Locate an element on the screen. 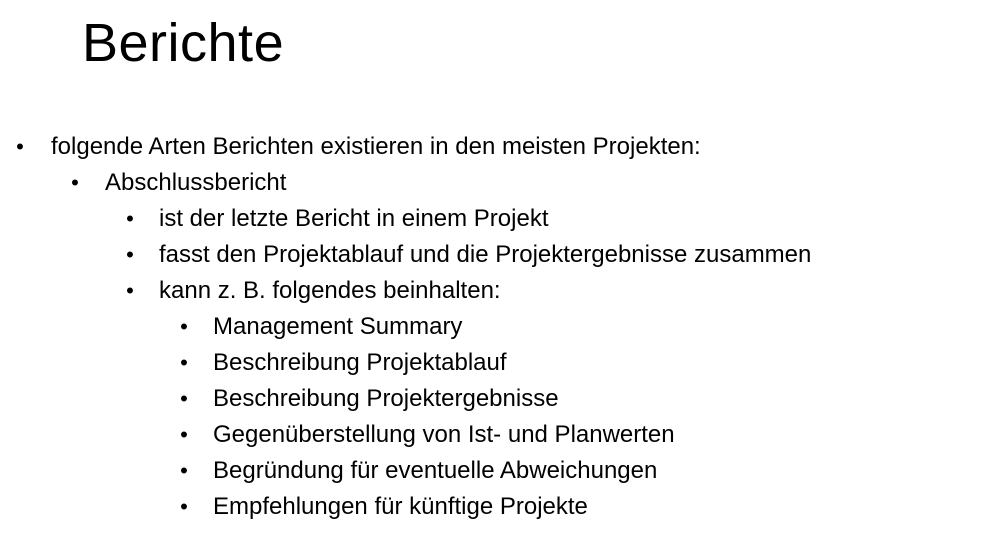 The image size is (985, 539). bullet-text: Empfehlungen für künftige Projekte is located at coordinates (400, 506).